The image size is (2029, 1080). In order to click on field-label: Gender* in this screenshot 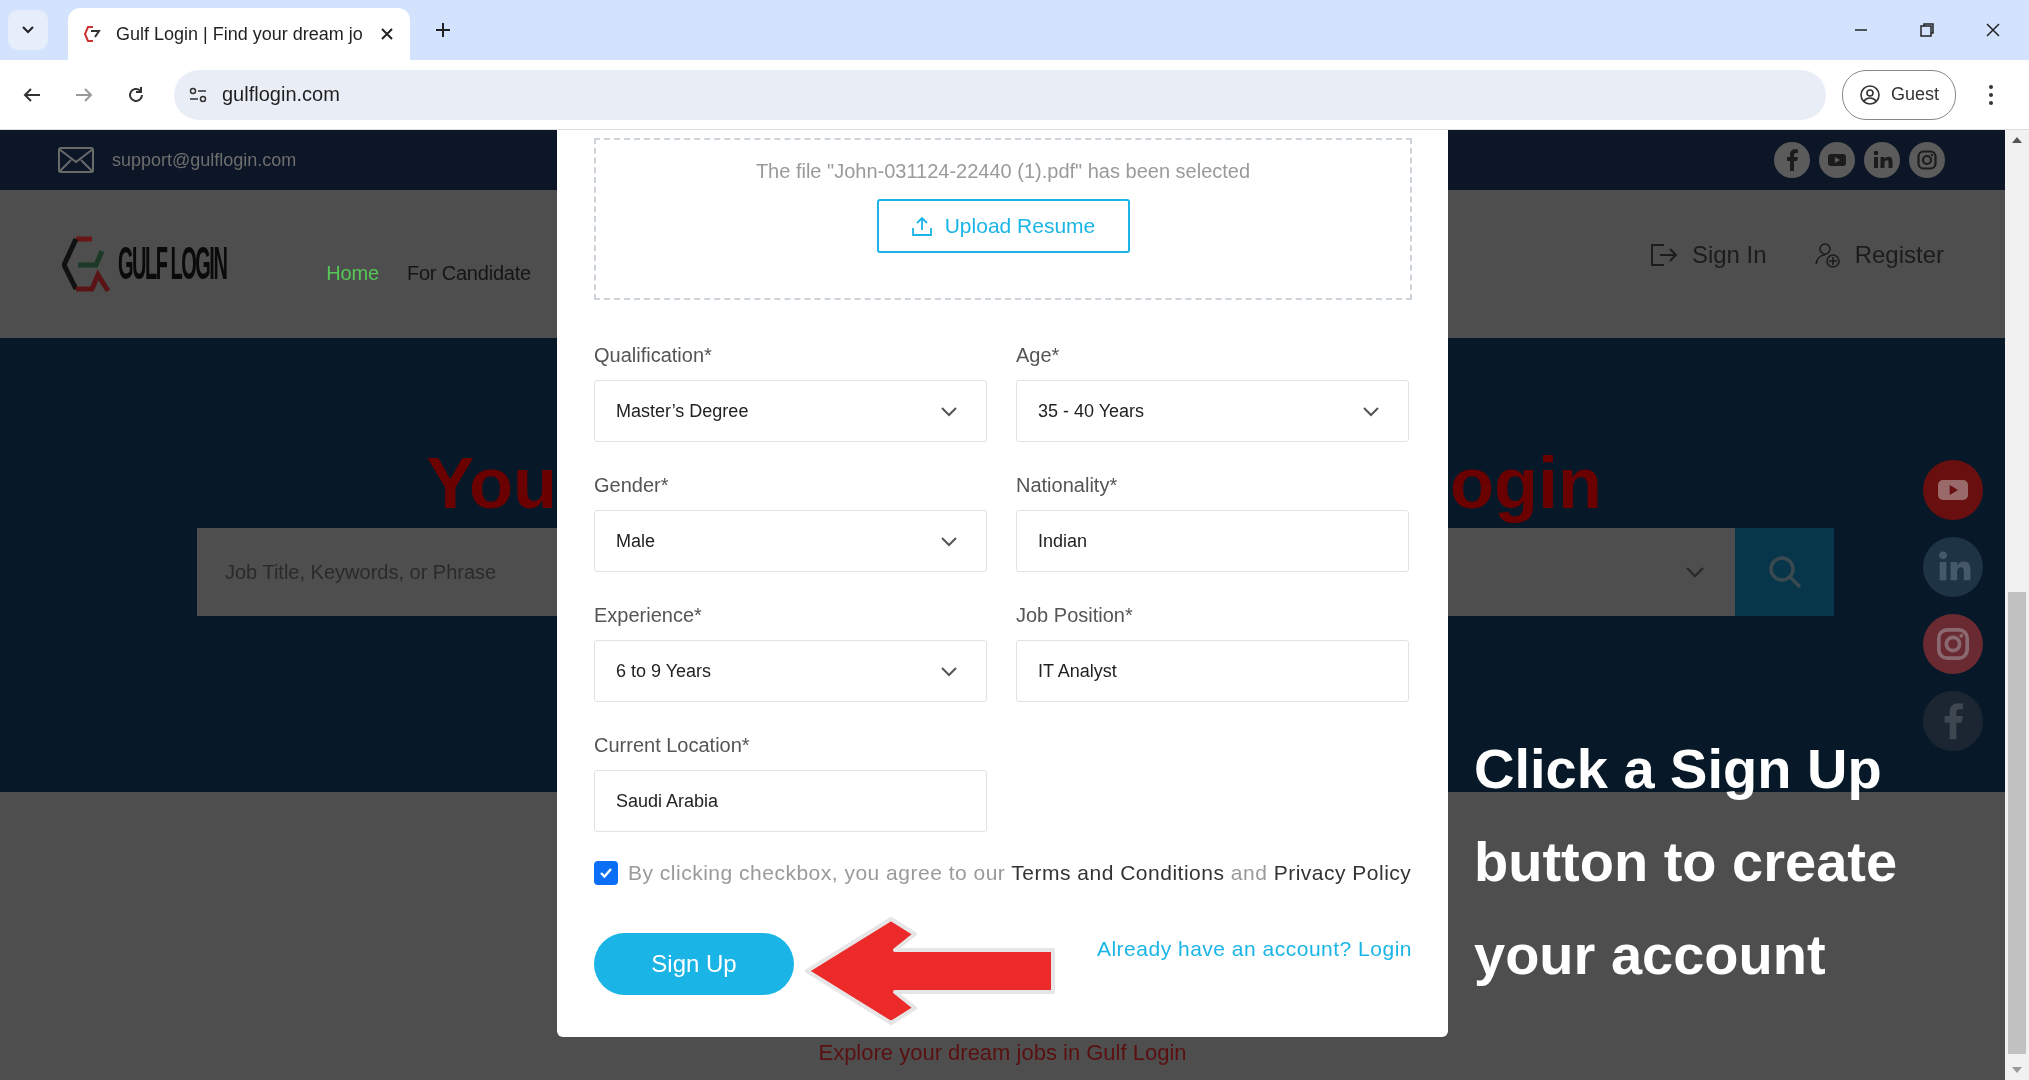, I will do `click(632, 485)`.